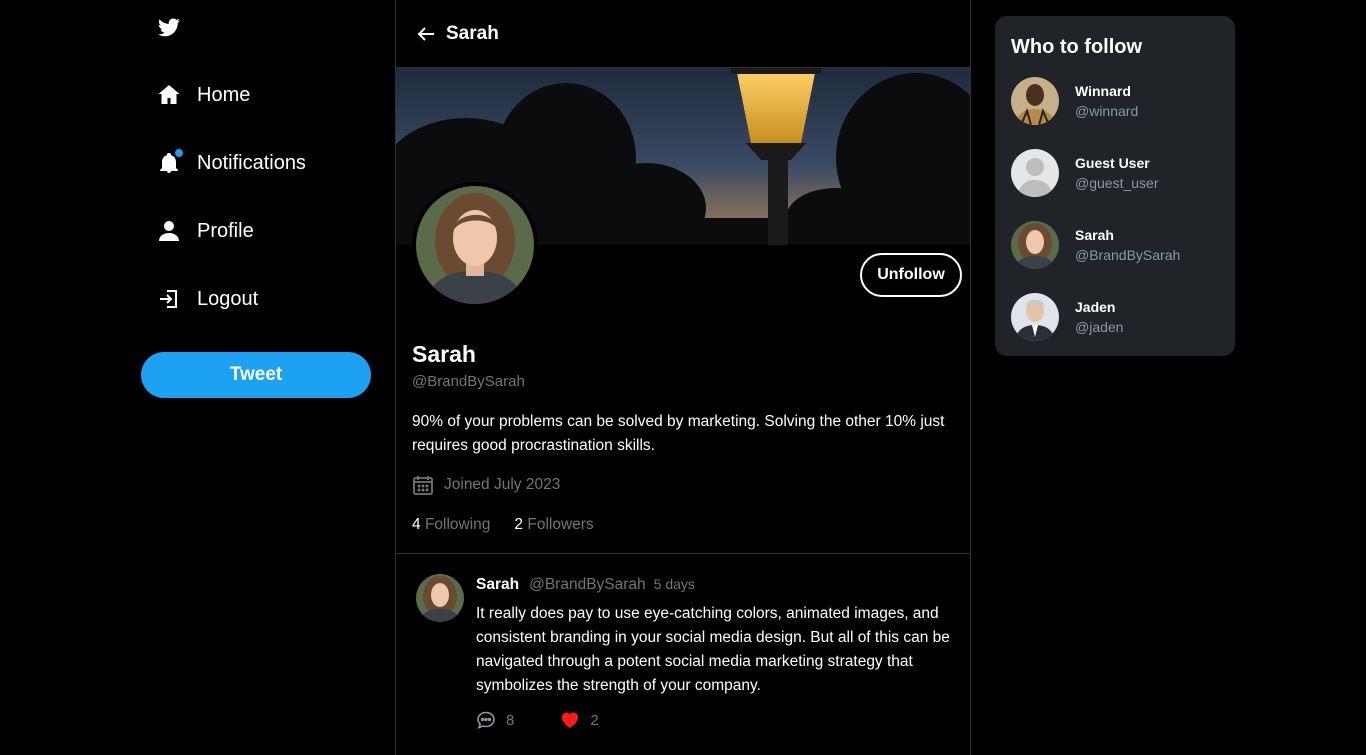 Image resolution: width=1366 pixels, height=755 pixels. Describe the element at coordinates (426, 34) in the screenshot. I see `back-arrow-icon` at that location.